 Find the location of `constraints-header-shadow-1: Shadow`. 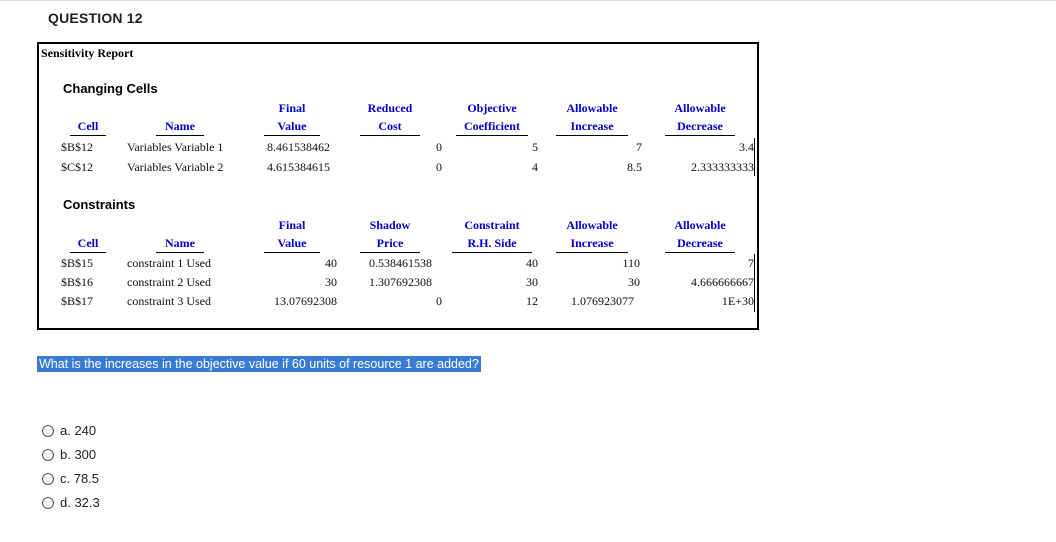

constraints-header-shadow-1: Shadow is located at coordinates (390, 225).